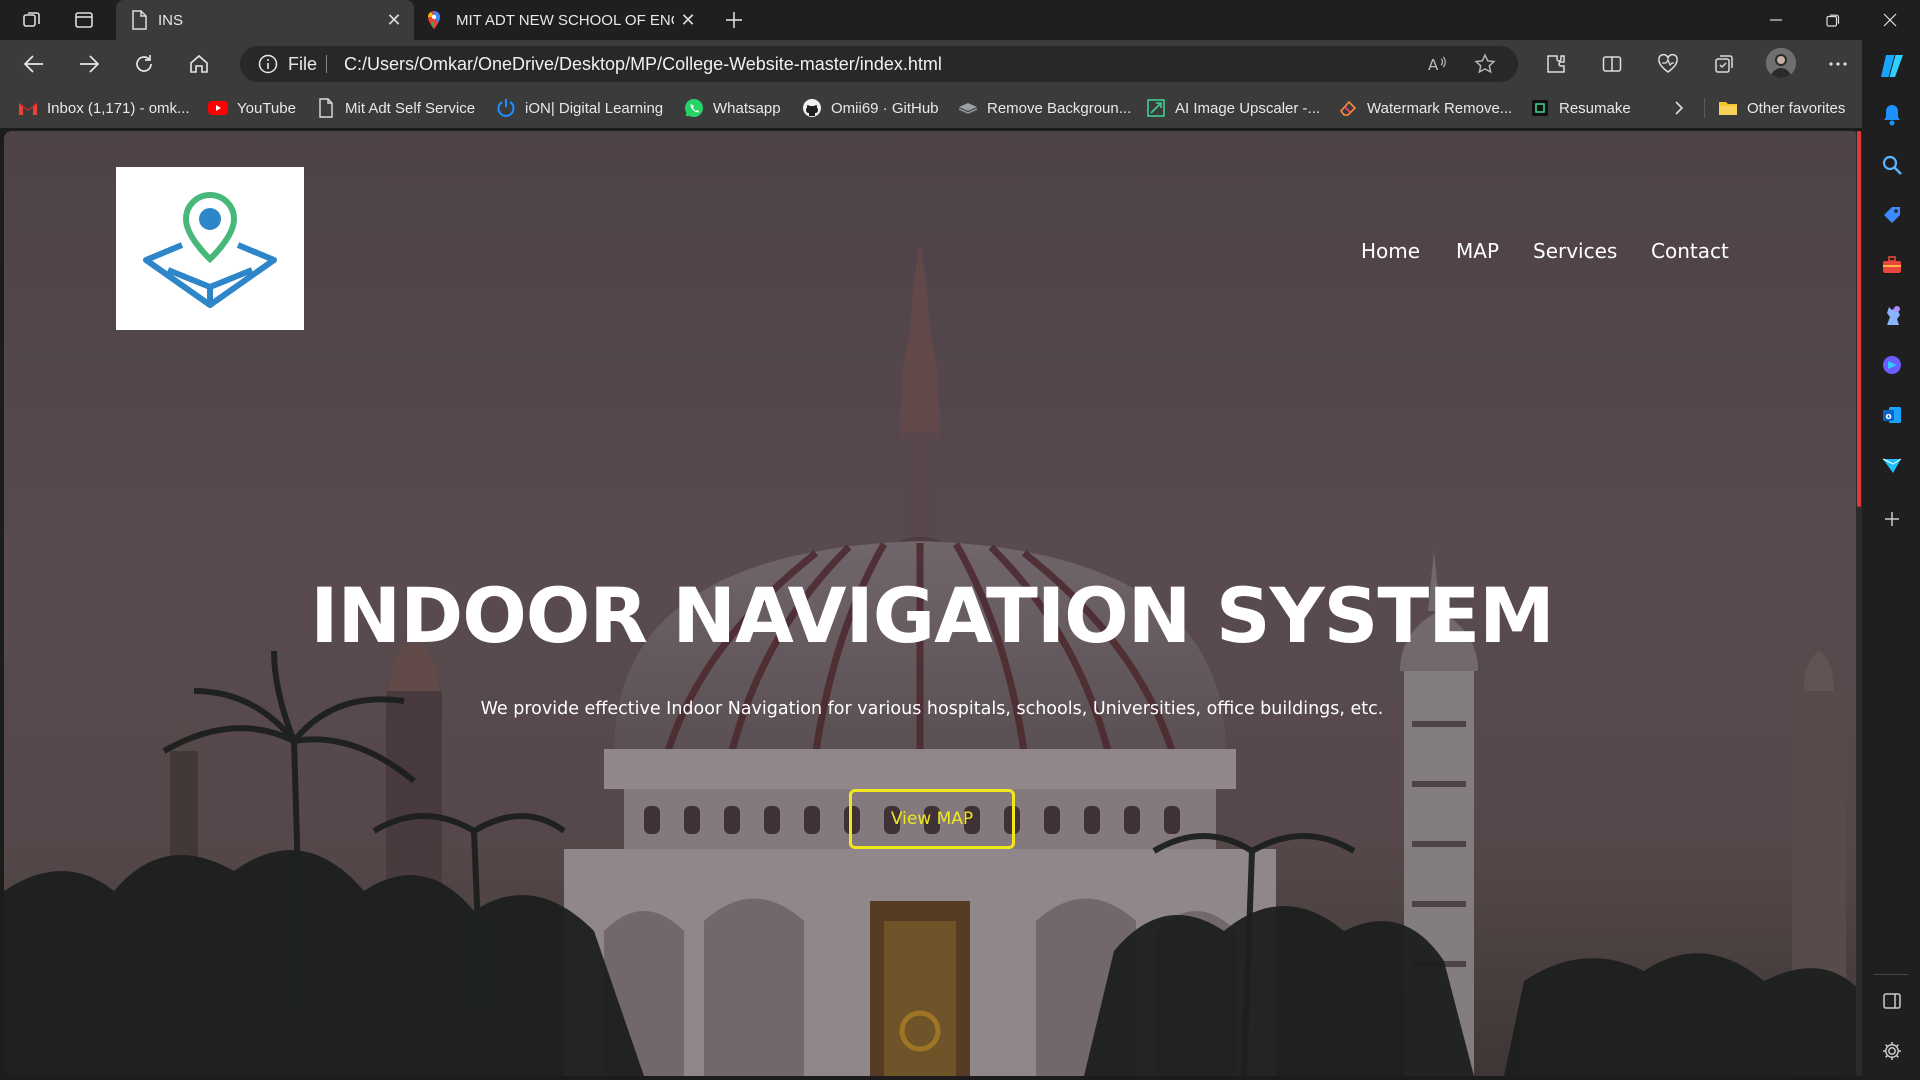 This screenshot has height=1080, width=1920. Describe the element at coordinates (1892, 66) in the screenshot. I see `copilot-icon` at that location.